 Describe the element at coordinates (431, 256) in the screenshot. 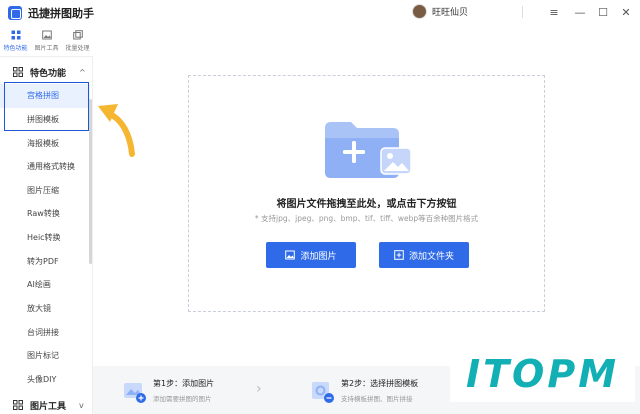

I see `add-folder-label: 添加文件夹` at that location.